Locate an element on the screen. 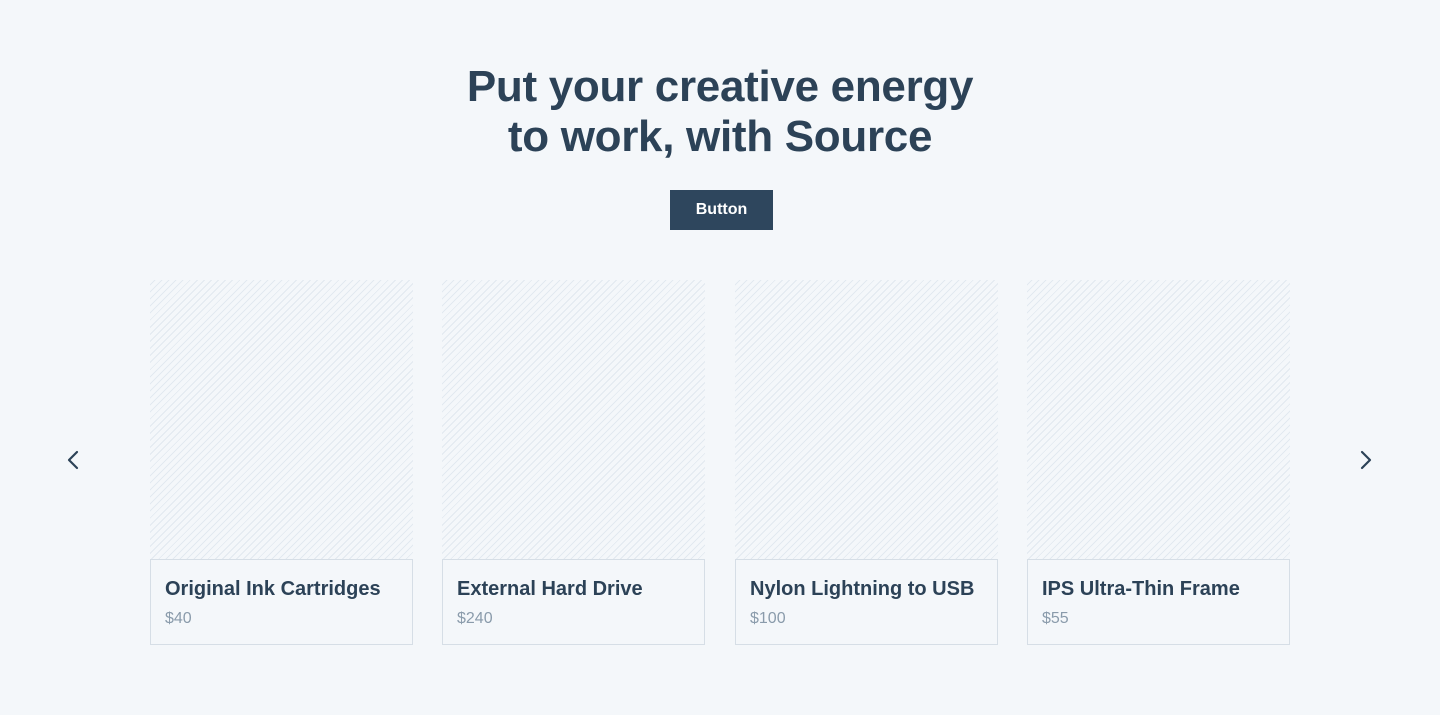  product-name: Nylon Lightning to USB is located at coordinates (862, 589).